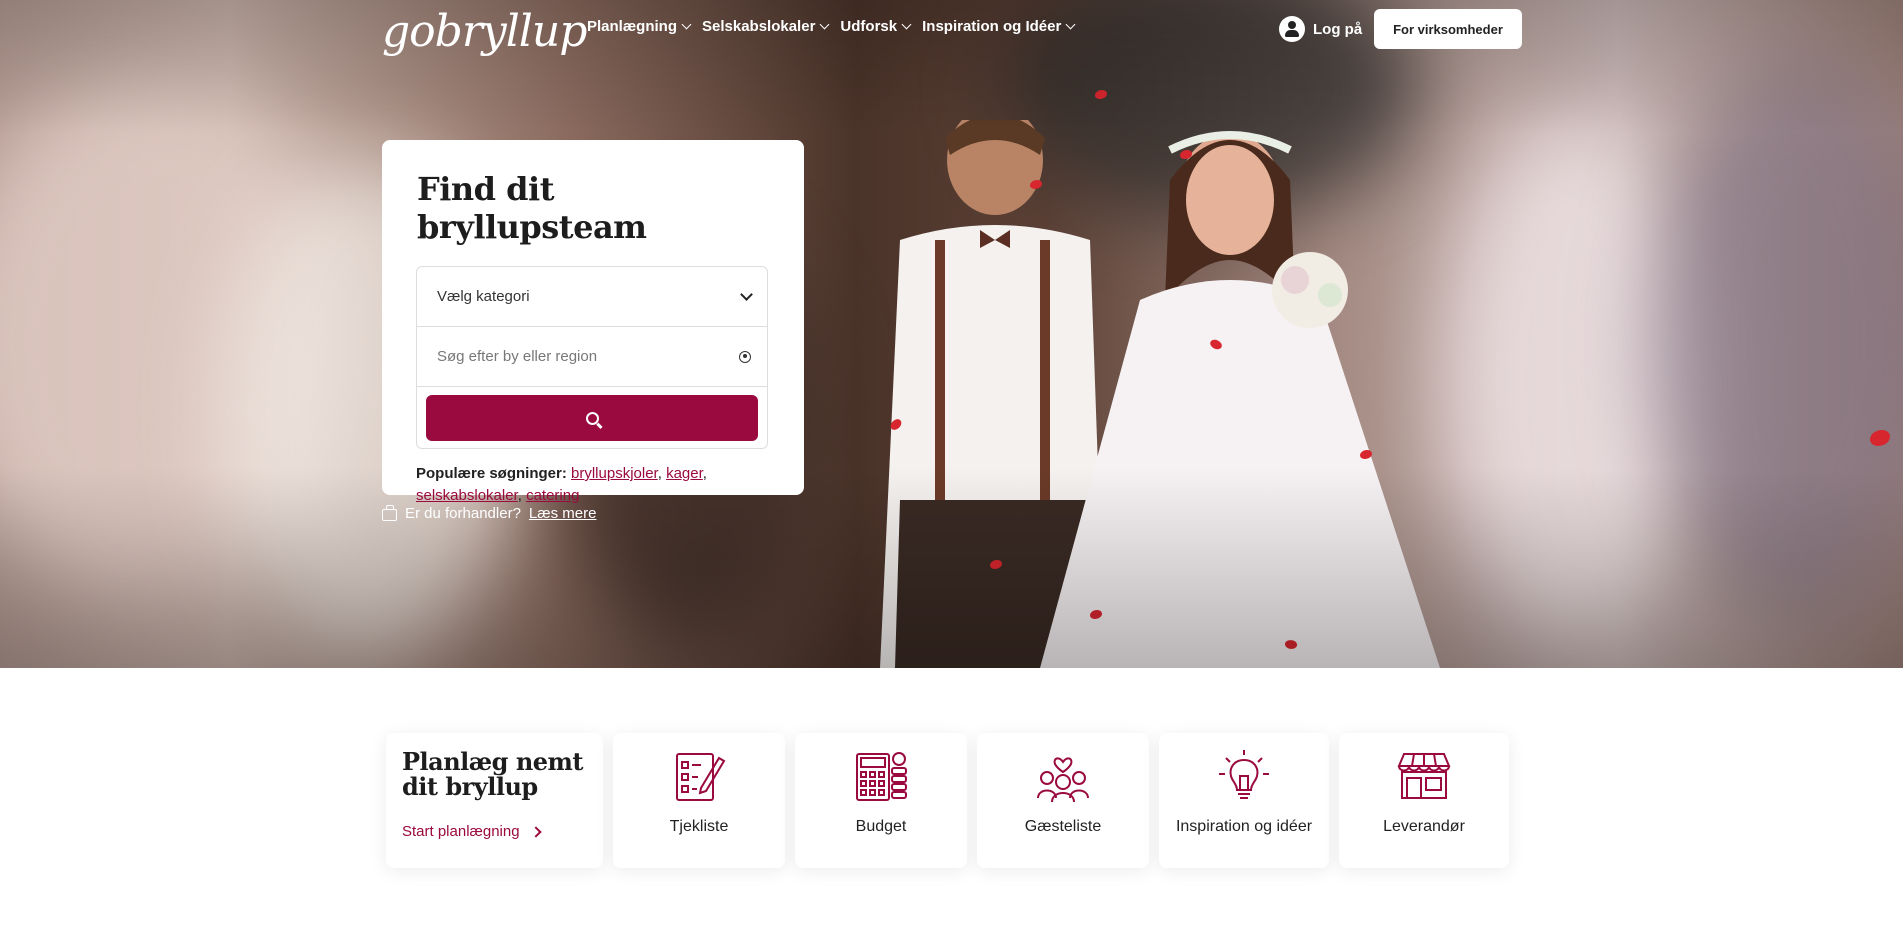 This screenshot has width=1903, height=933. What do you see at coordinates (467, 495) in the screenshot?
I see `popular-link-selskabslokaler: selskabslokaler` at bounding box center [467, 495].